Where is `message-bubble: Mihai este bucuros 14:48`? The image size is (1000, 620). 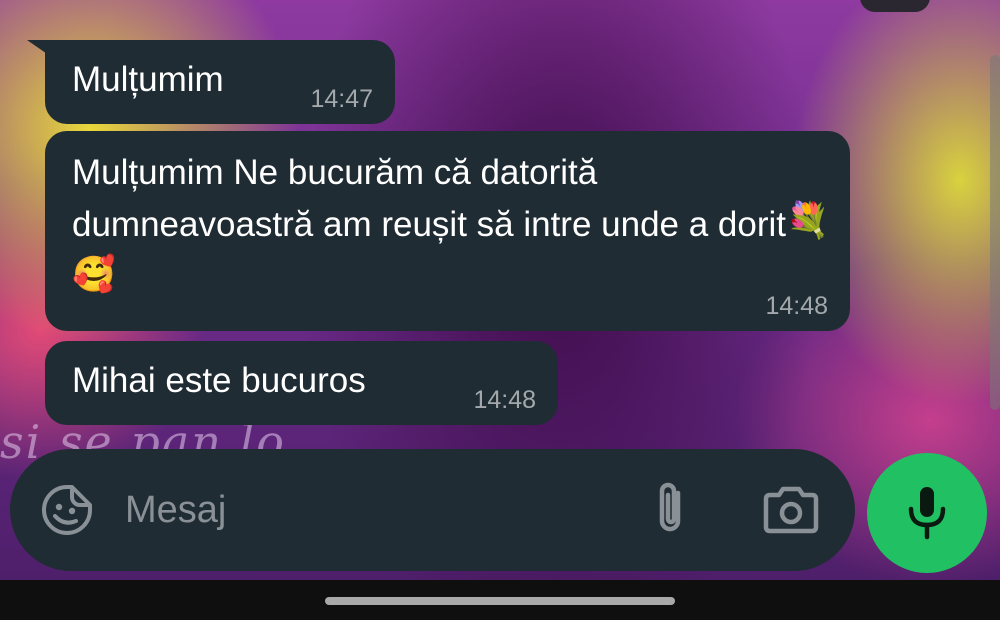 message-bubble: Mihai este bucuros 14:48 is located at coordinates (301, 383).